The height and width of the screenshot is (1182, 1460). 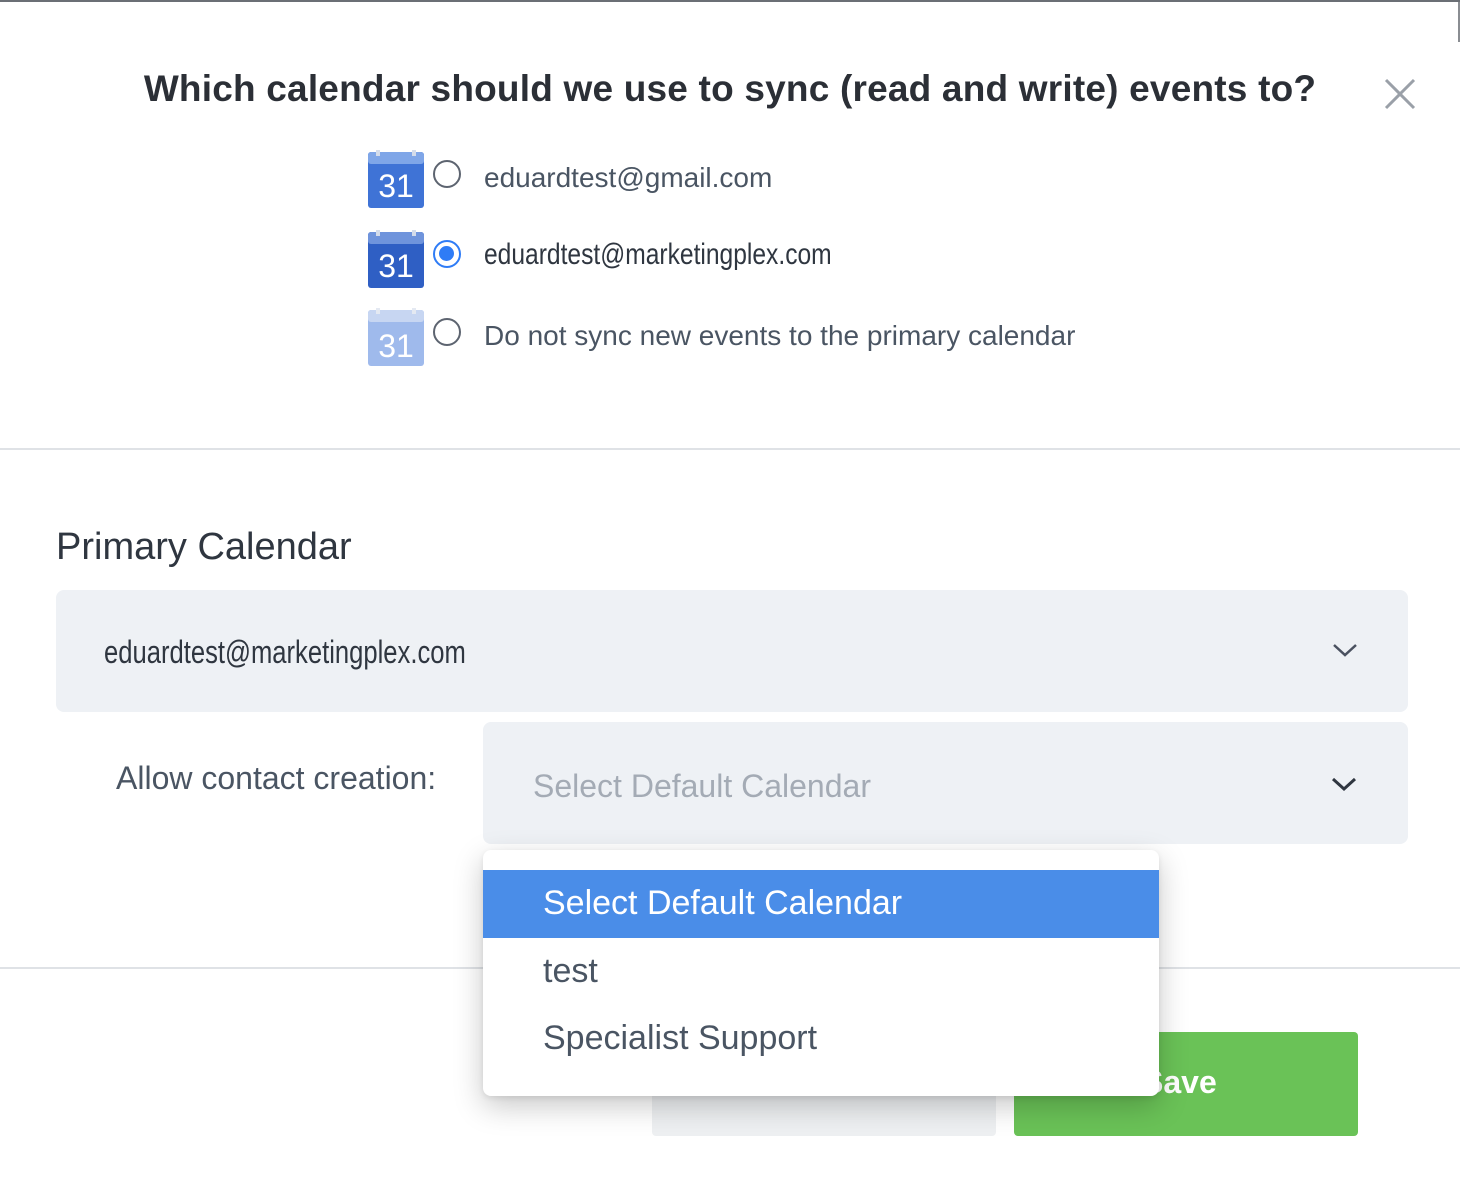 I want to click on radio-no-sync, so click(x=447, y=332).